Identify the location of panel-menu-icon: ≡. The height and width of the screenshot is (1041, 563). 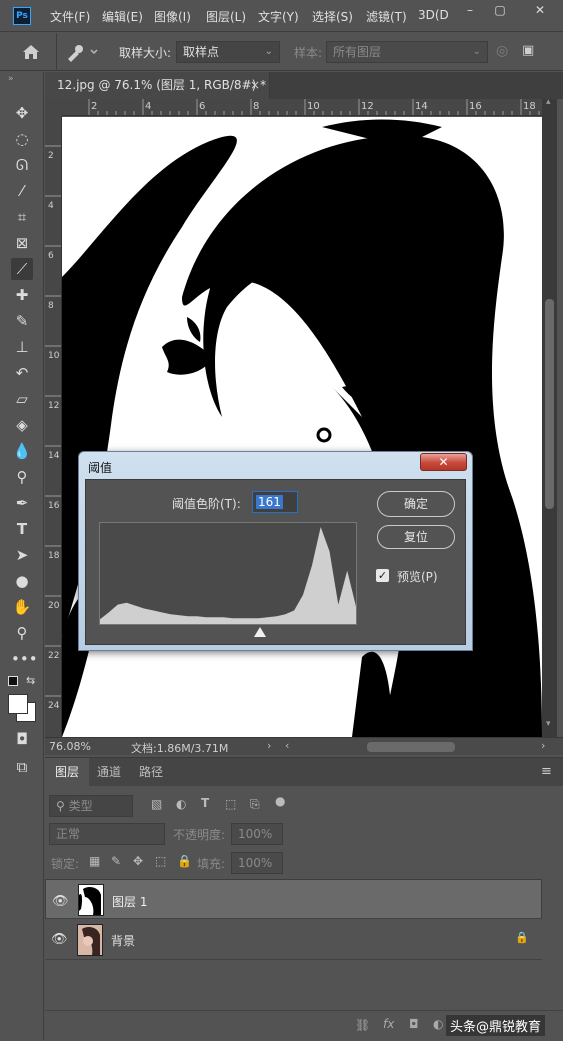
(546, 771).